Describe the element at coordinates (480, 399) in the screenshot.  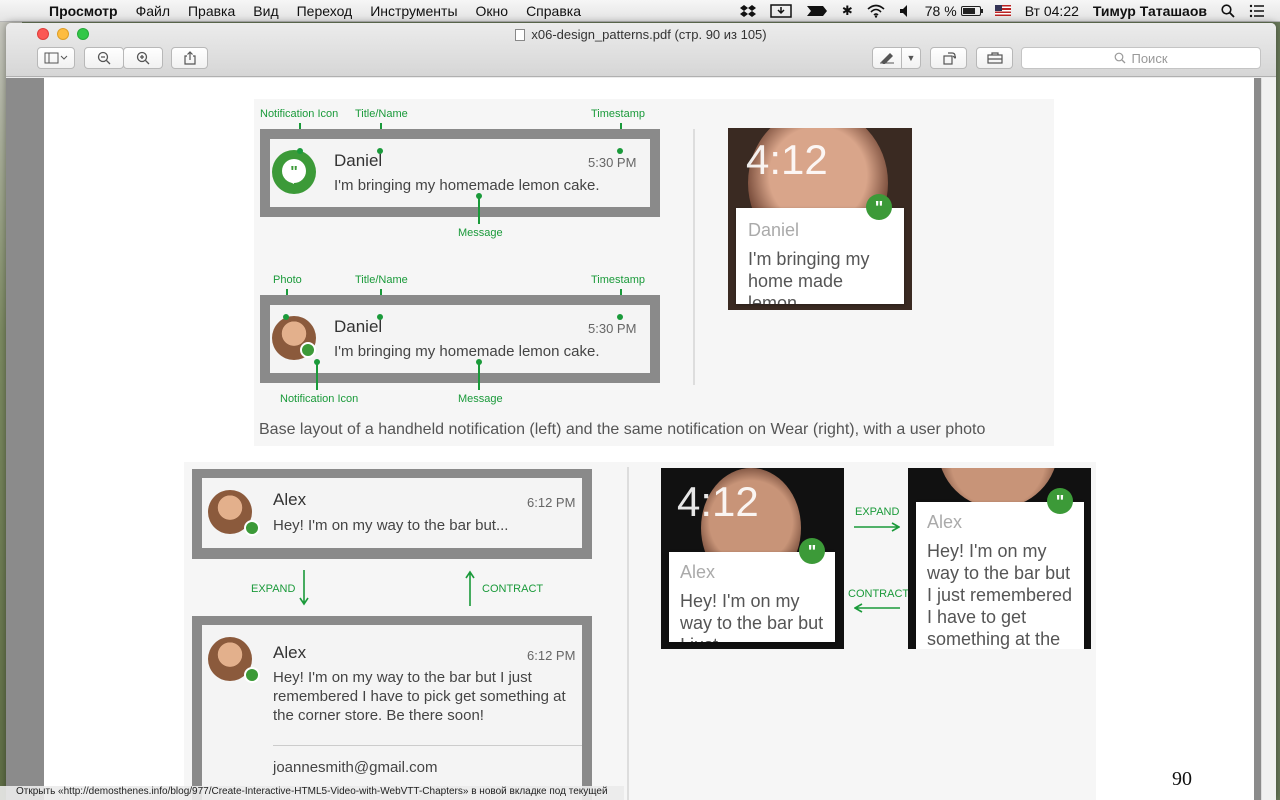
I see `label-message-bottom: Message` at that location.